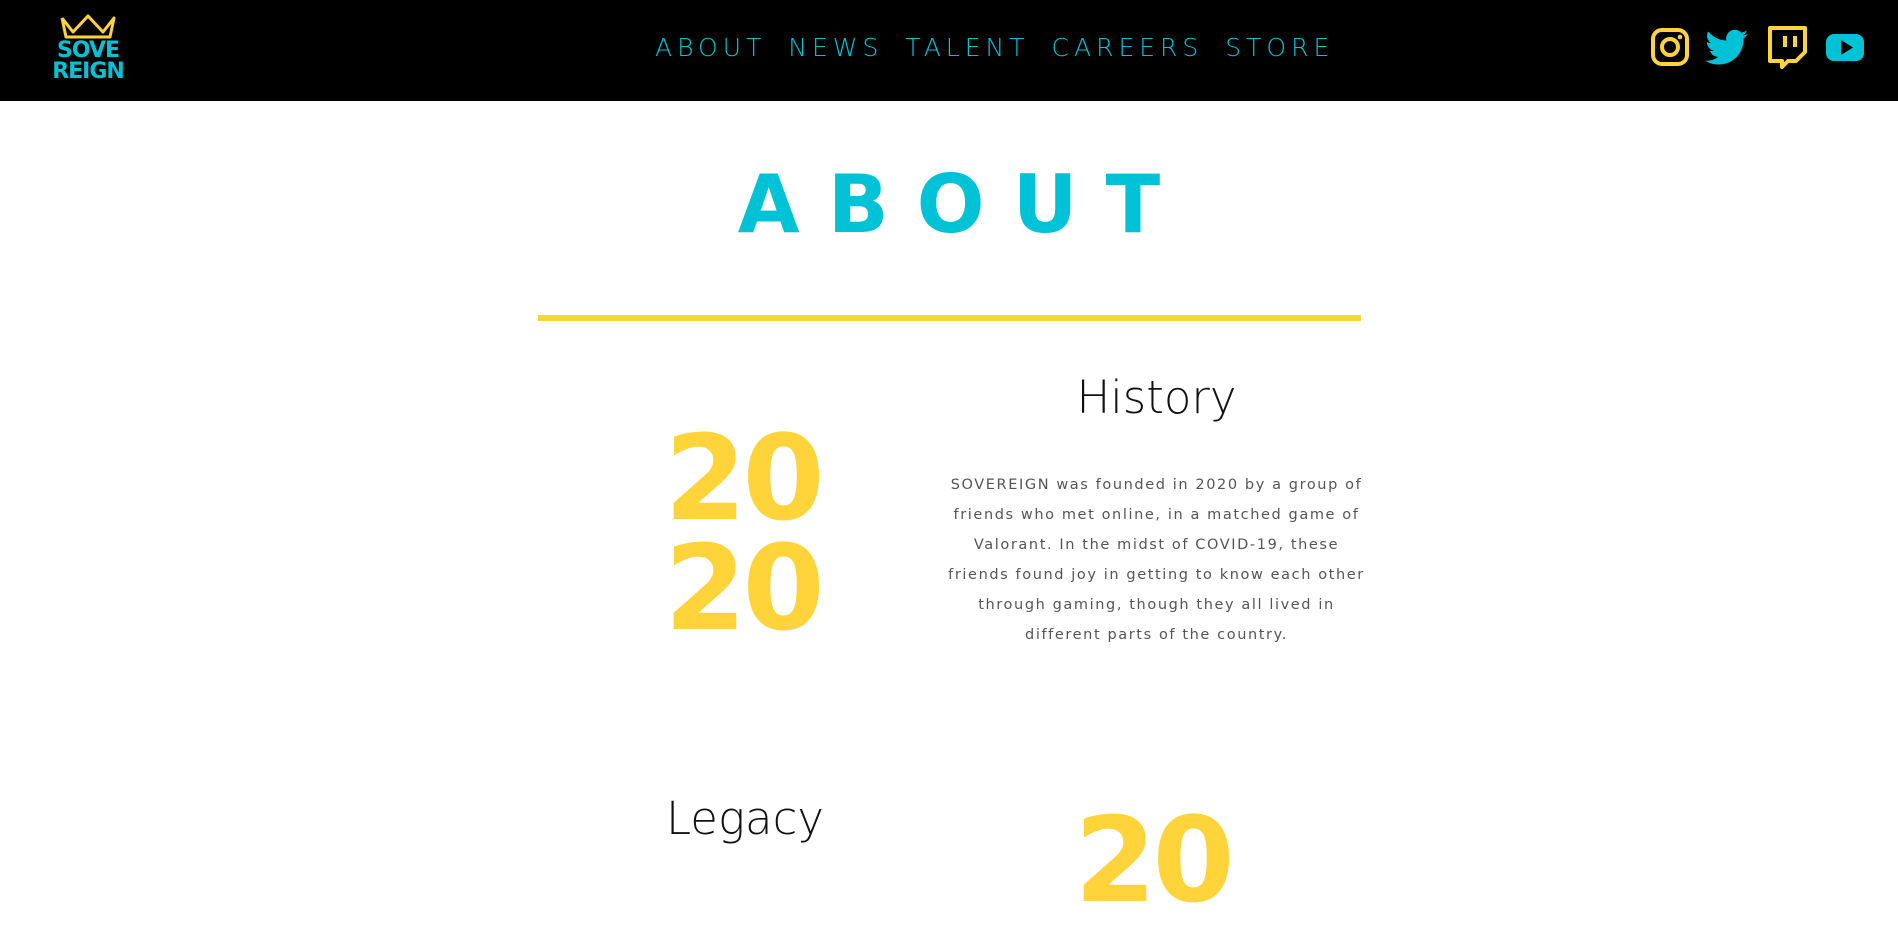  What do you see at coordinates (949, 318) in the screenshot?
I see `section-divider` at bounding box center [949, 318].